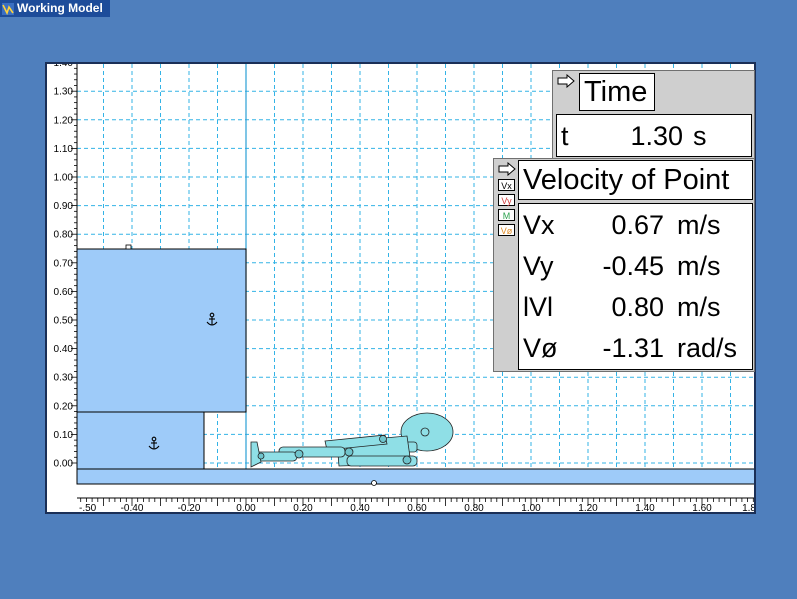  I want to click on meter-row-vy: Vy -0.45 m/s, so click(635, 266).